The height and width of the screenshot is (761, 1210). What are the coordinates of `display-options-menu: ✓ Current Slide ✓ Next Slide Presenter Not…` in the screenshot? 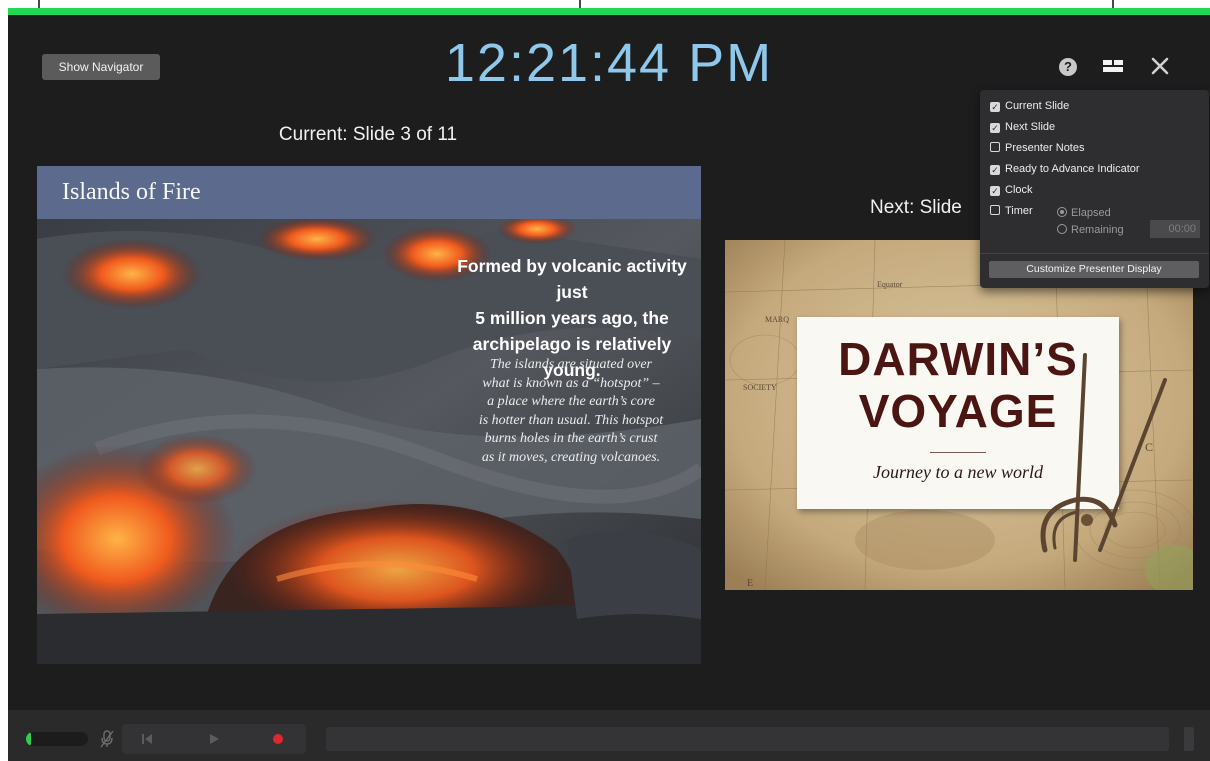 It's located at (1094, 189).